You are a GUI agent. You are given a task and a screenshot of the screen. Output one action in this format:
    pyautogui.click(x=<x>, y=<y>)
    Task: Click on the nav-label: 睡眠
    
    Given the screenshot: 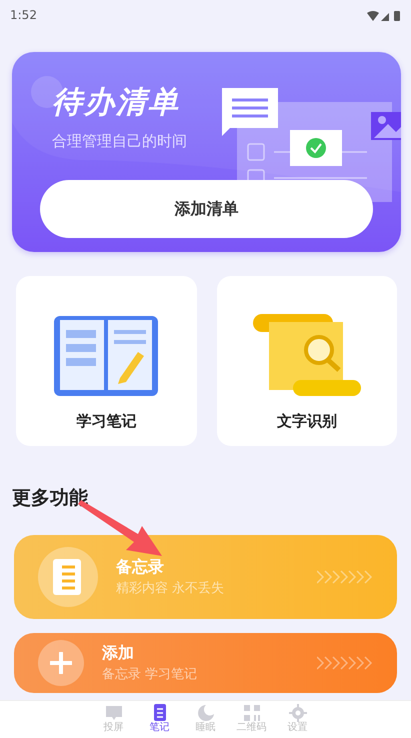 What is the action you would take?
    pyautogui.click(x=206, y=727)
    